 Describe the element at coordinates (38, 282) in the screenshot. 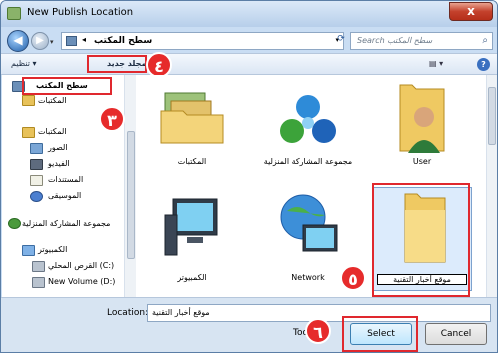

I see `new-volume-icon` at that location.